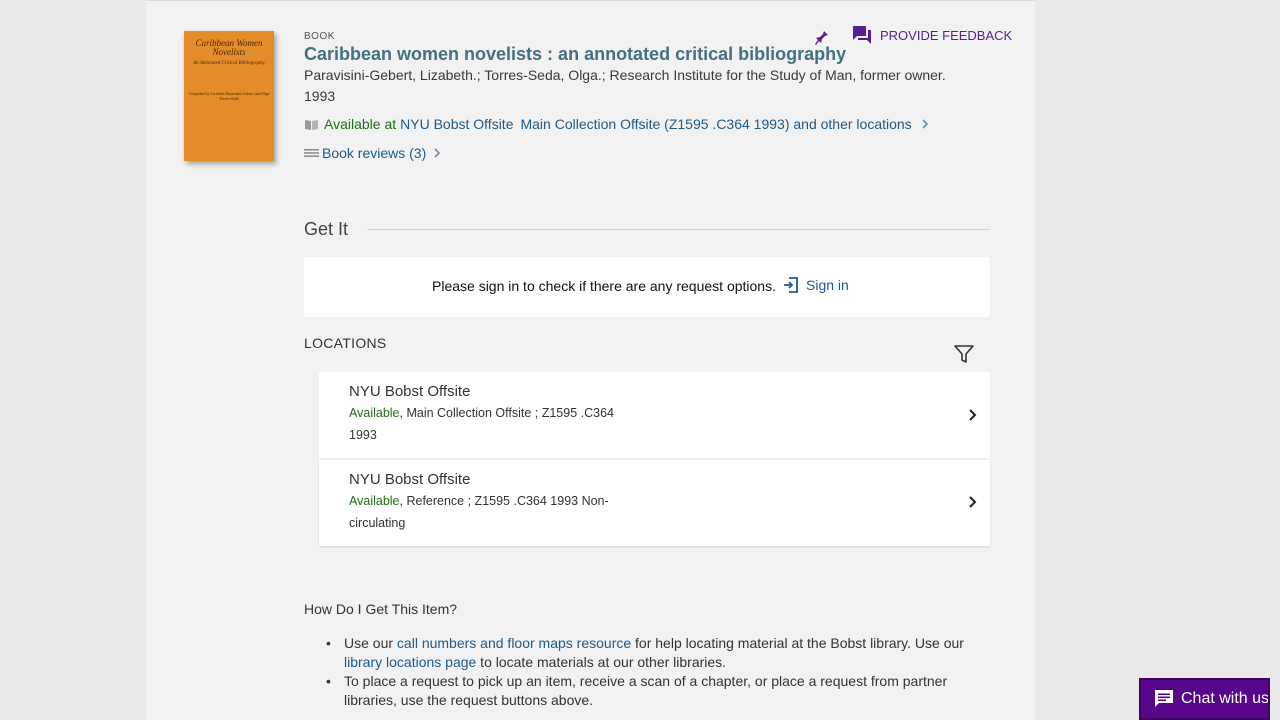  What do you see at coordinates (370, 643) in the screenshot?
I see `bullet-text: Use our` at bounding box center [370, 643].